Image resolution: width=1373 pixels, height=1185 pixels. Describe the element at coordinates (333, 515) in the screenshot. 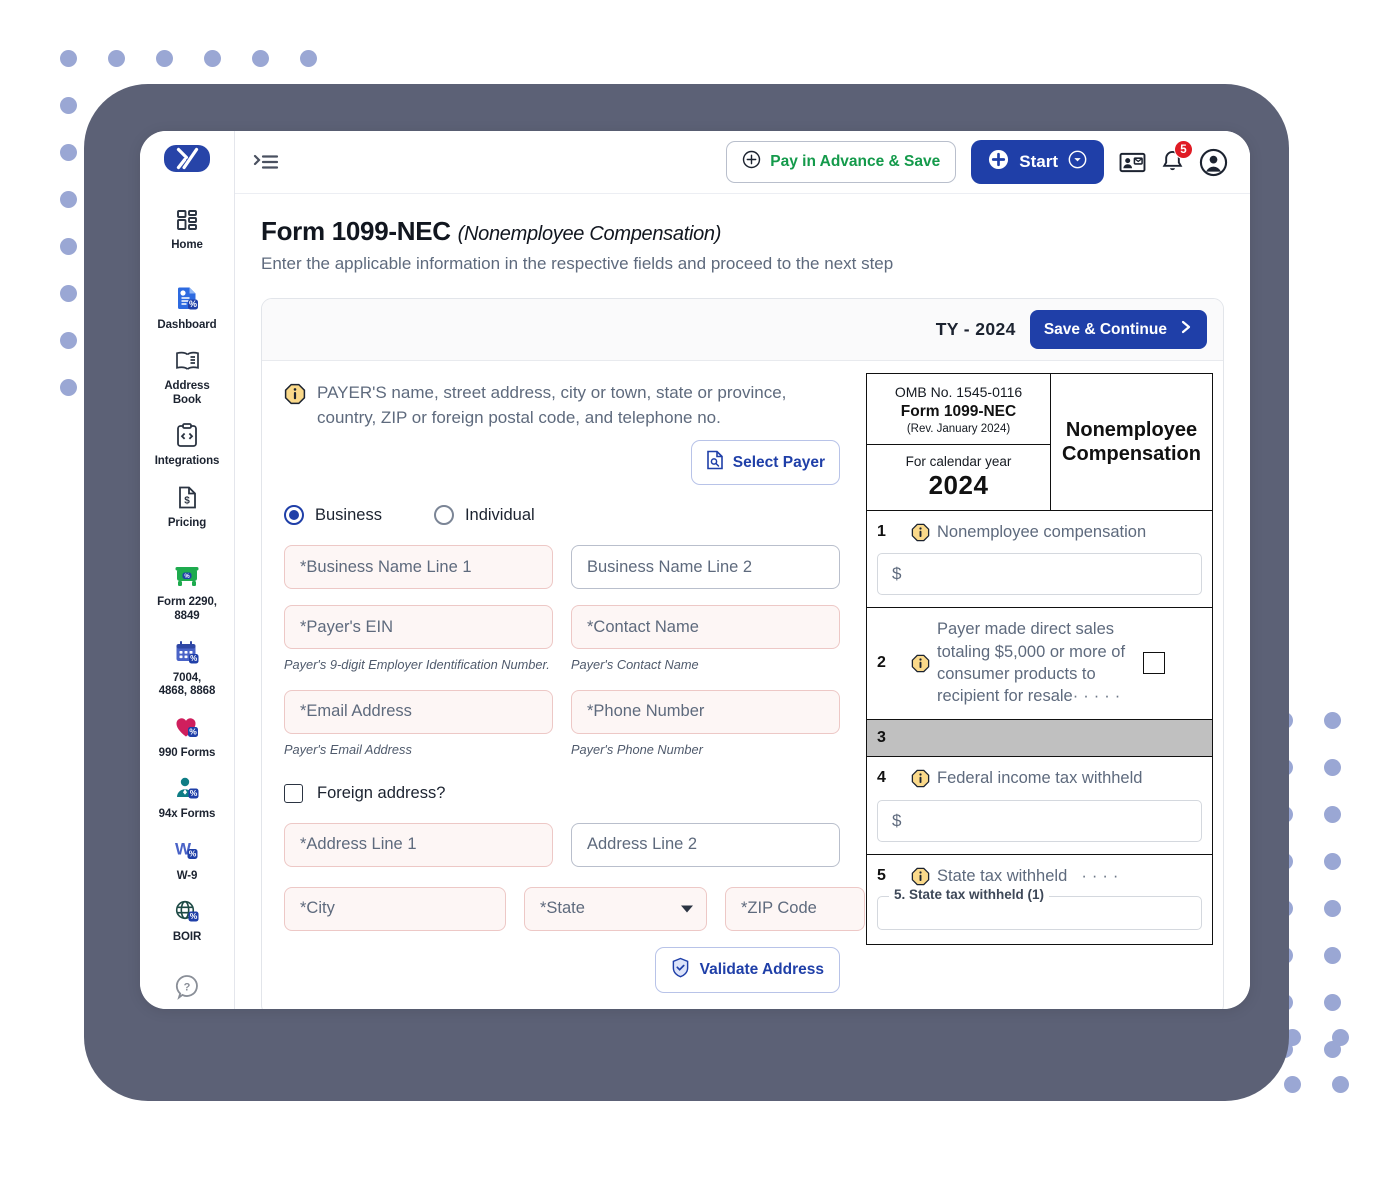

I see `radio-business: Business` at that location.